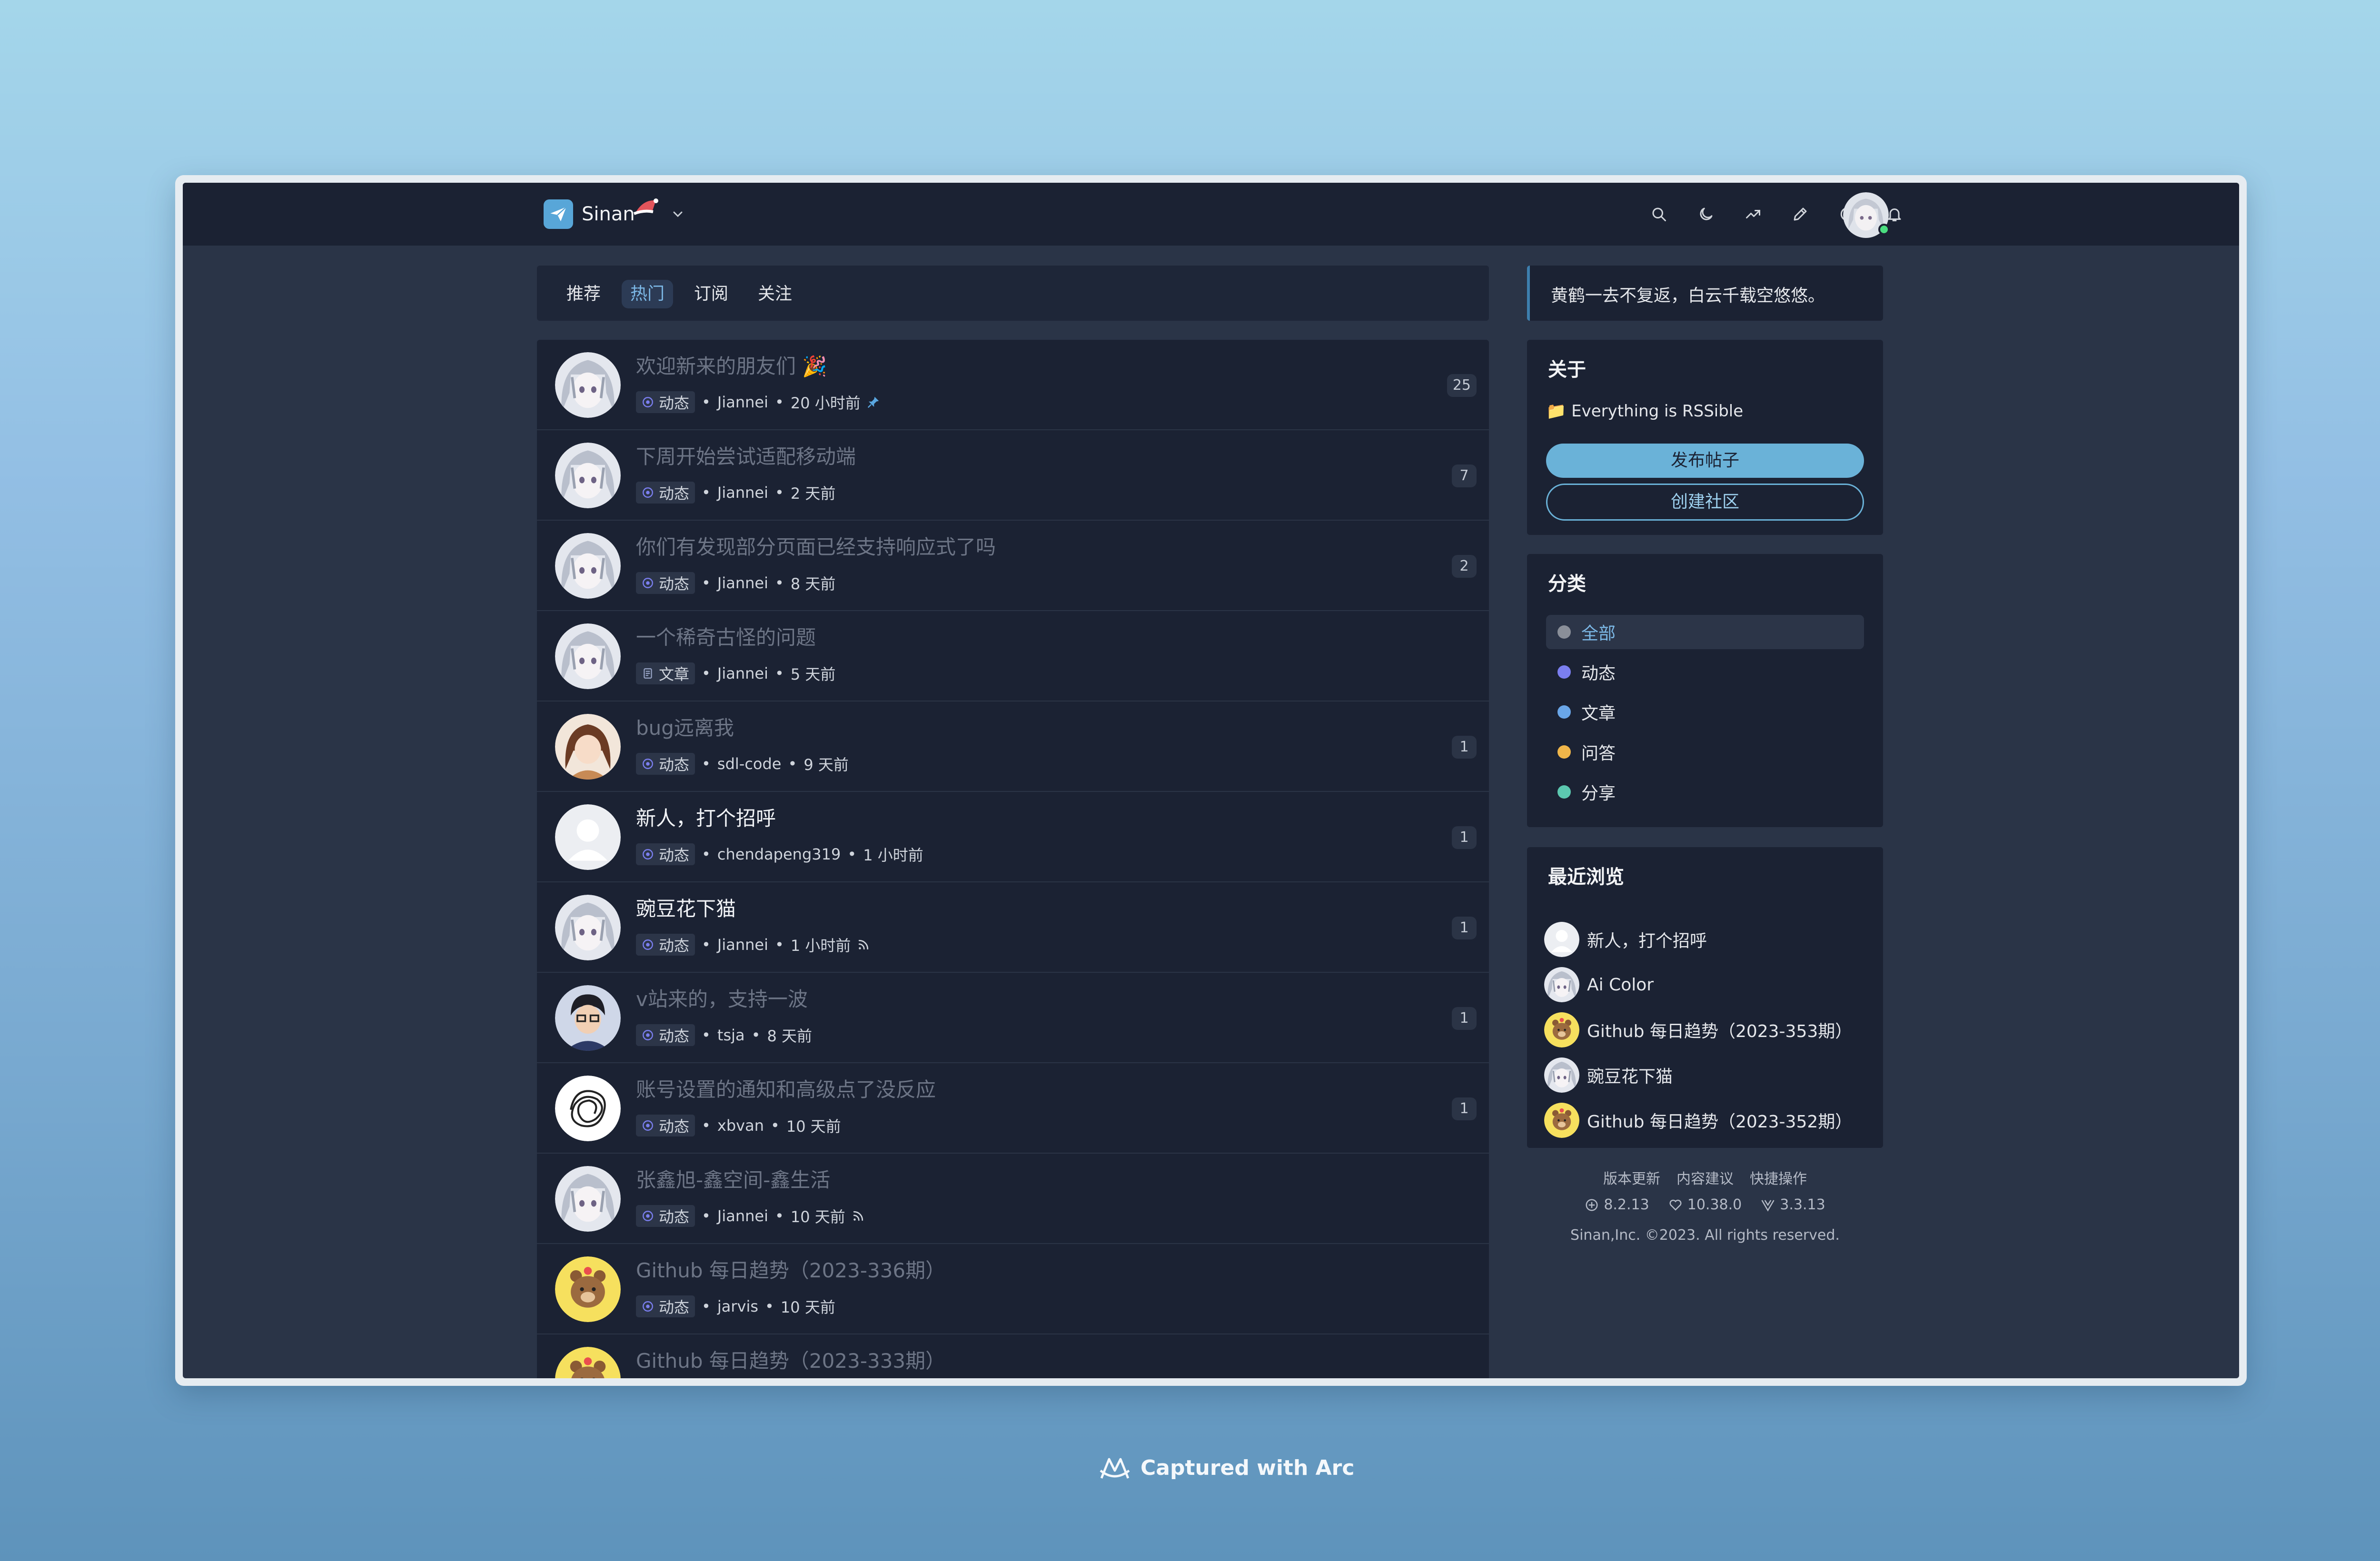  I want to click on rss-icon, so click(858, 1216).